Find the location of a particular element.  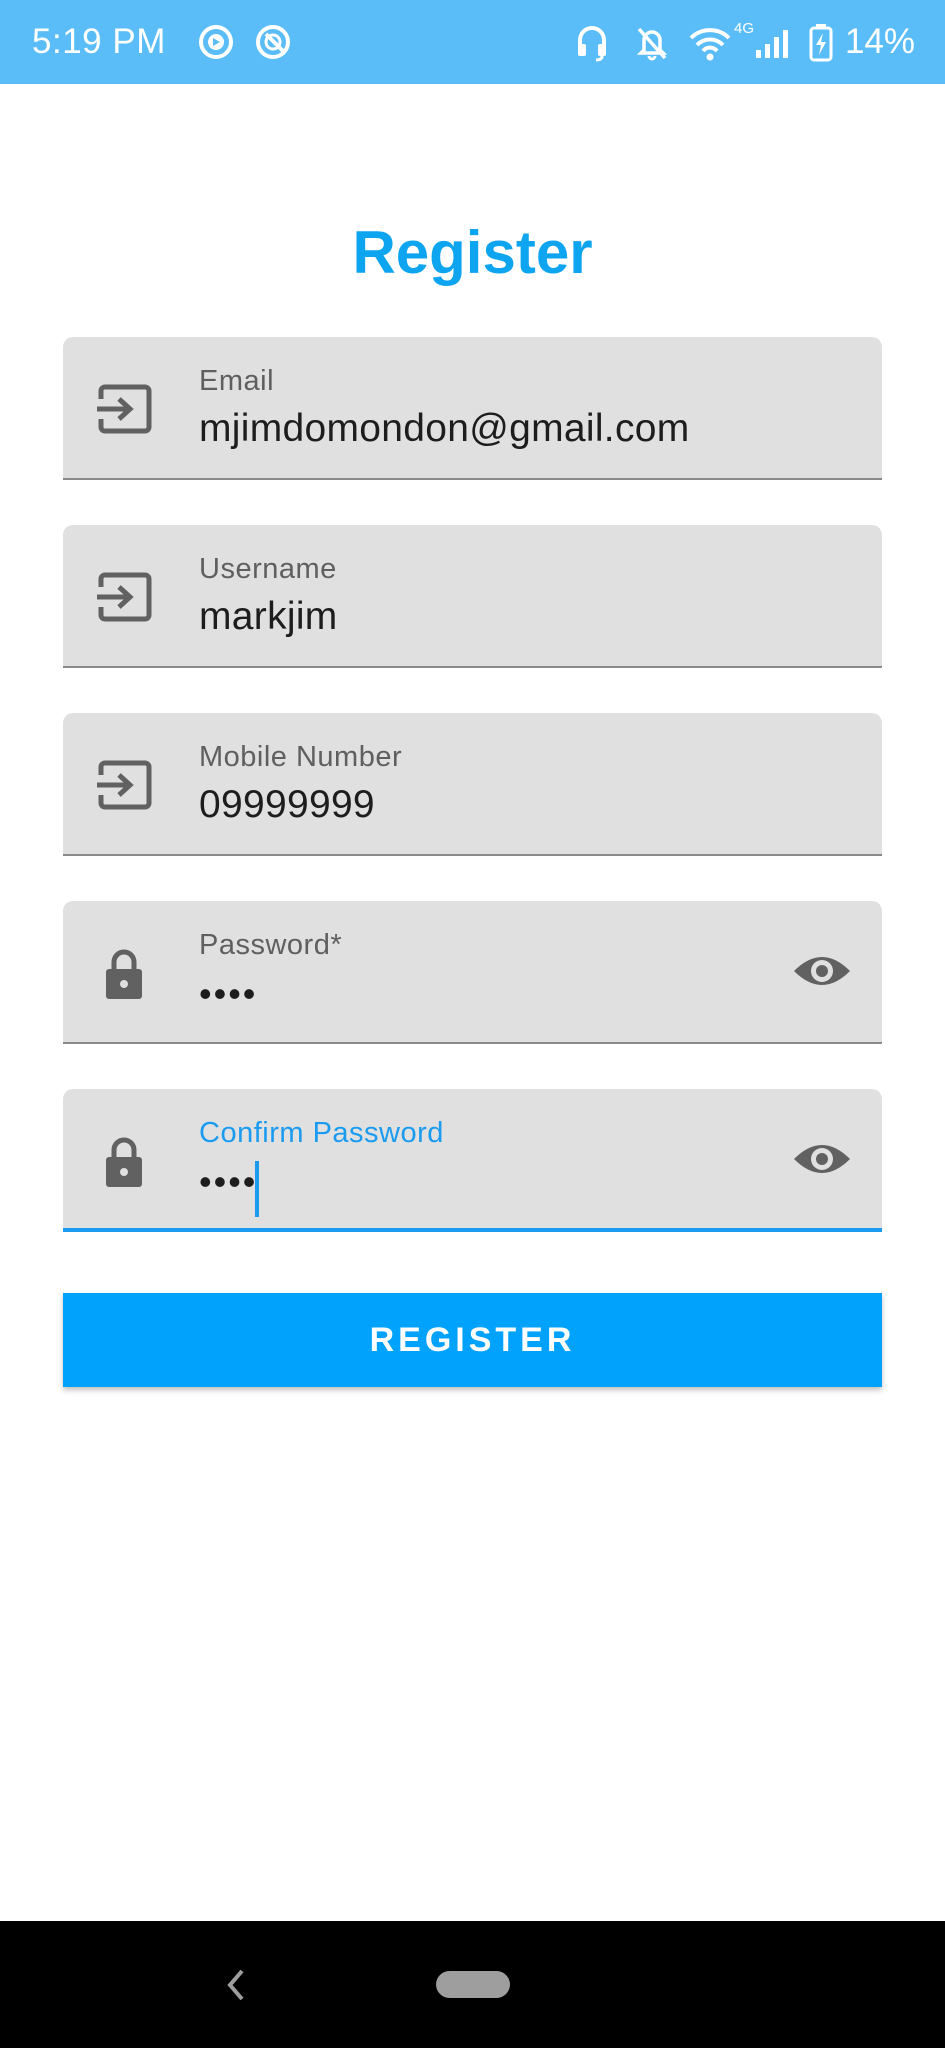

username-label: Username is located at coordinates (268, 569).